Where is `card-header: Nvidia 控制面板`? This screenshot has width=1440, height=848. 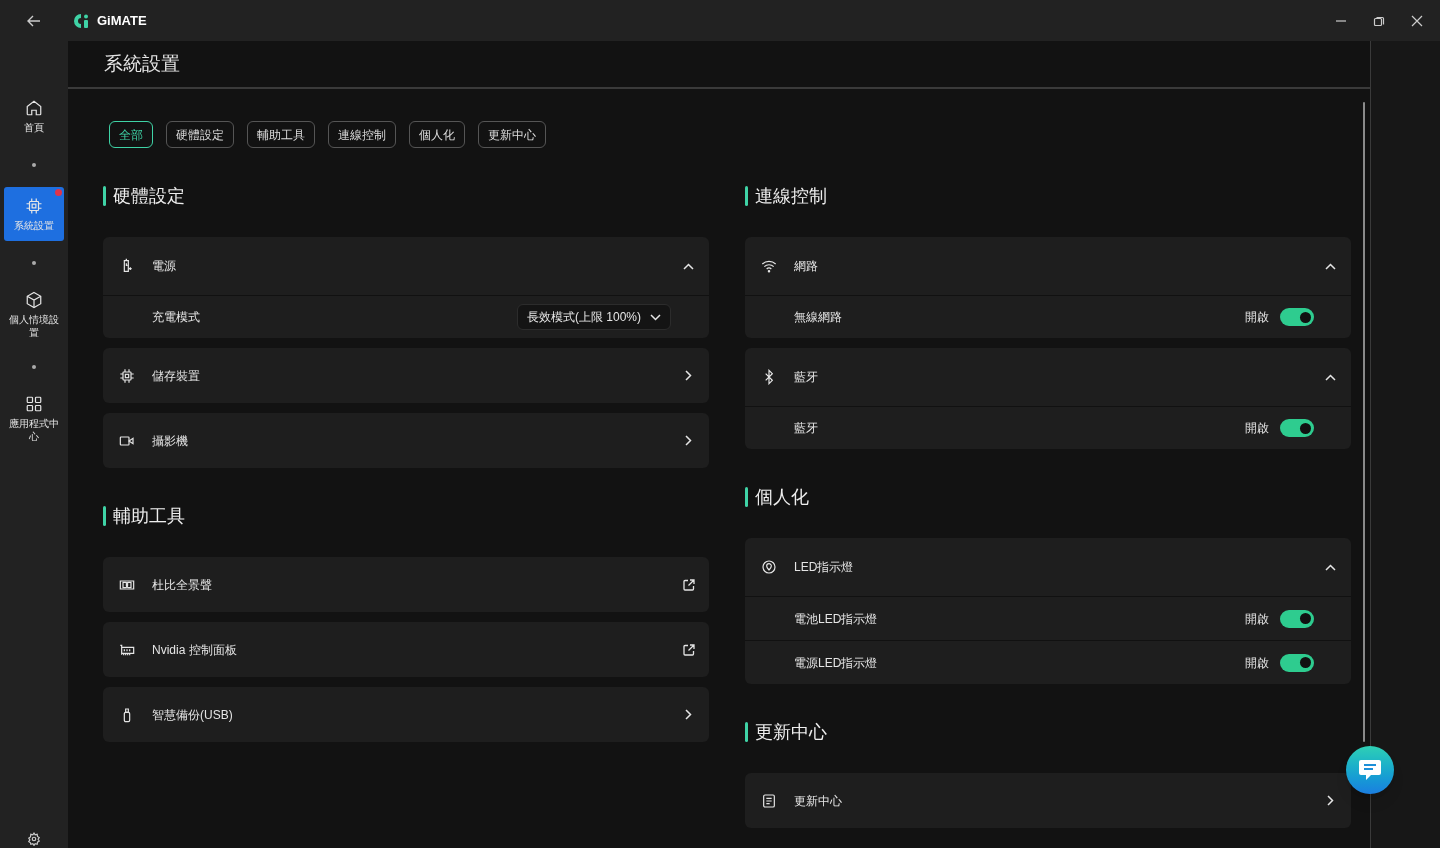 card-header: Nvidia 控制面板 is located at coordinates (406, 649).